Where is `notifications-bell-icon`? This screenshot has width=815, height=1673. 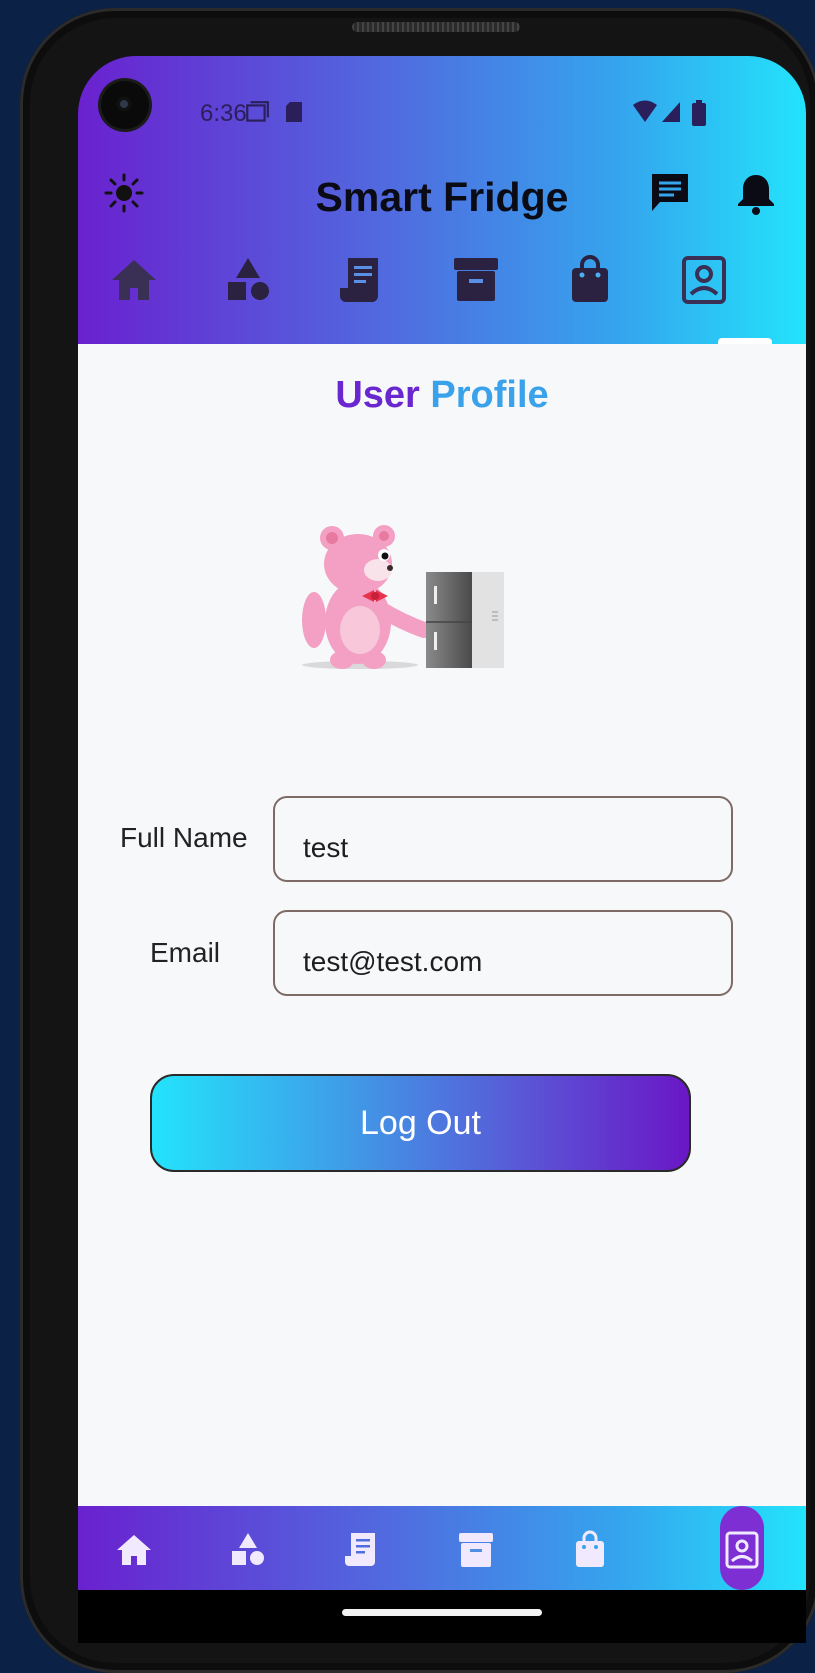
notifications-bell-icon is located at coordinates (756, 193).